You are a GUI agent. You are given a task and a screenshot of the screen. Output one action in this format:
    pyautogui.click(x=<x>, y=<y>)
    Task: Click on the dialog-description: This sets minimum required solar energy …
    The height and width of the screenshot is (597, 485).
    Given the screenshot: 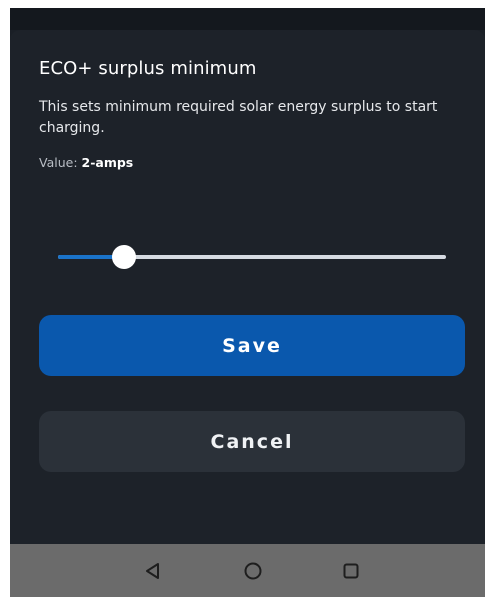 What is the action you would take?
    pyautogui.click(x=238, y=117)
    